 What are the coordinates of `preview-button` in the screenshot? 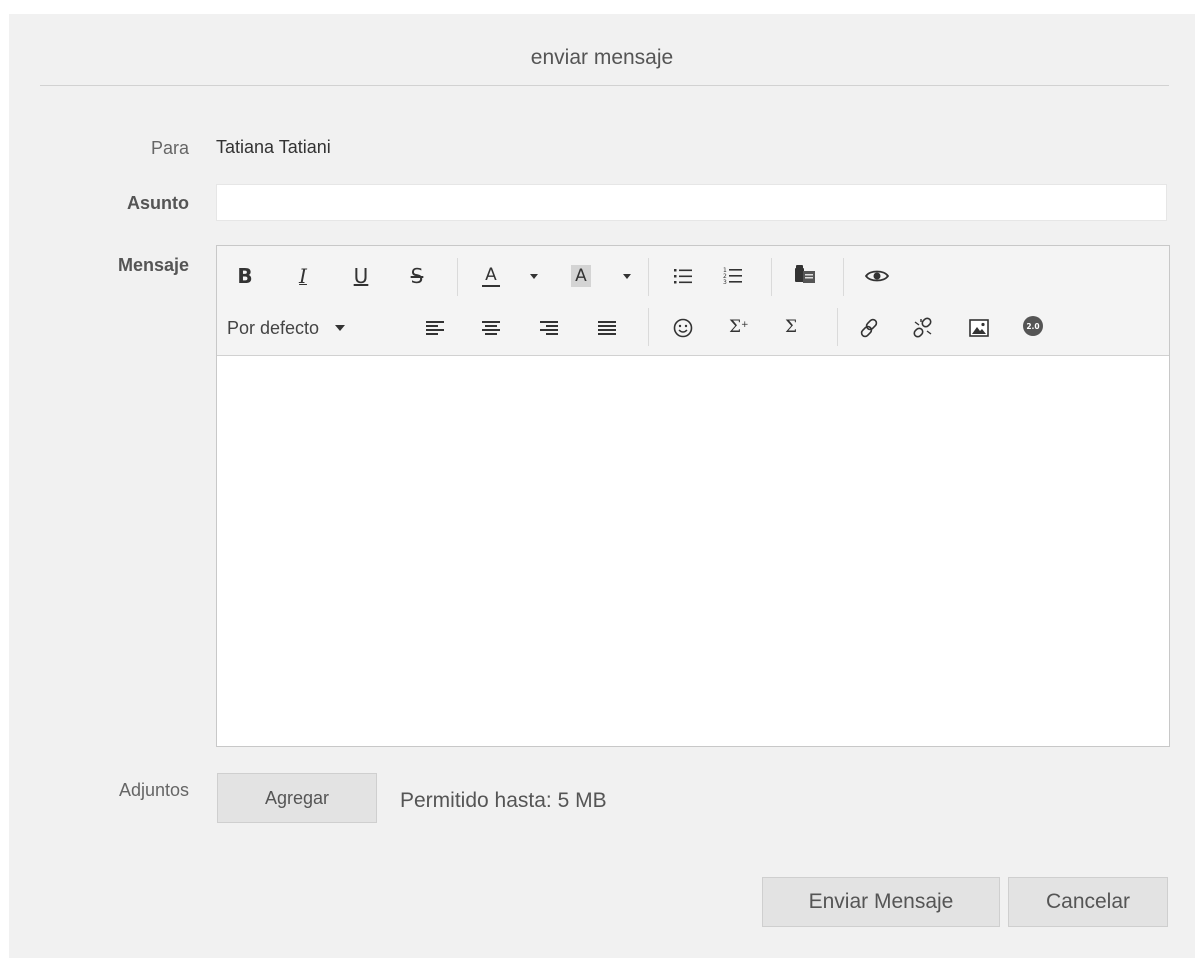 It's located at (877, 276).